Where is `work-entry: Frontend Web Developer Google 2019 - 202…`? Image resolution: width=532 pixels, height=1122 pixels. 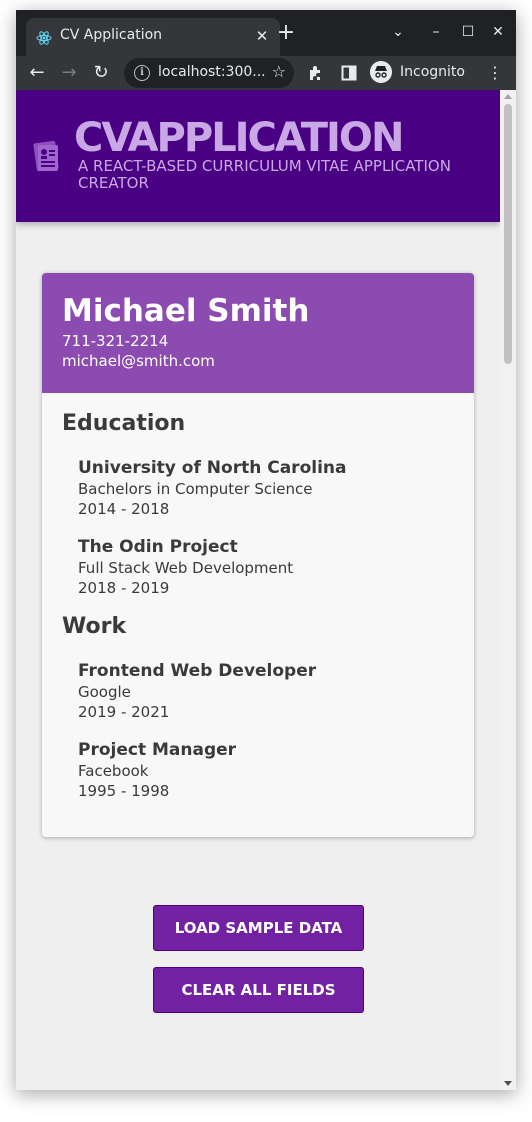 work-entry: Frontend Web Developer Google 2019 - 202… is located at coordinates (268, 691).